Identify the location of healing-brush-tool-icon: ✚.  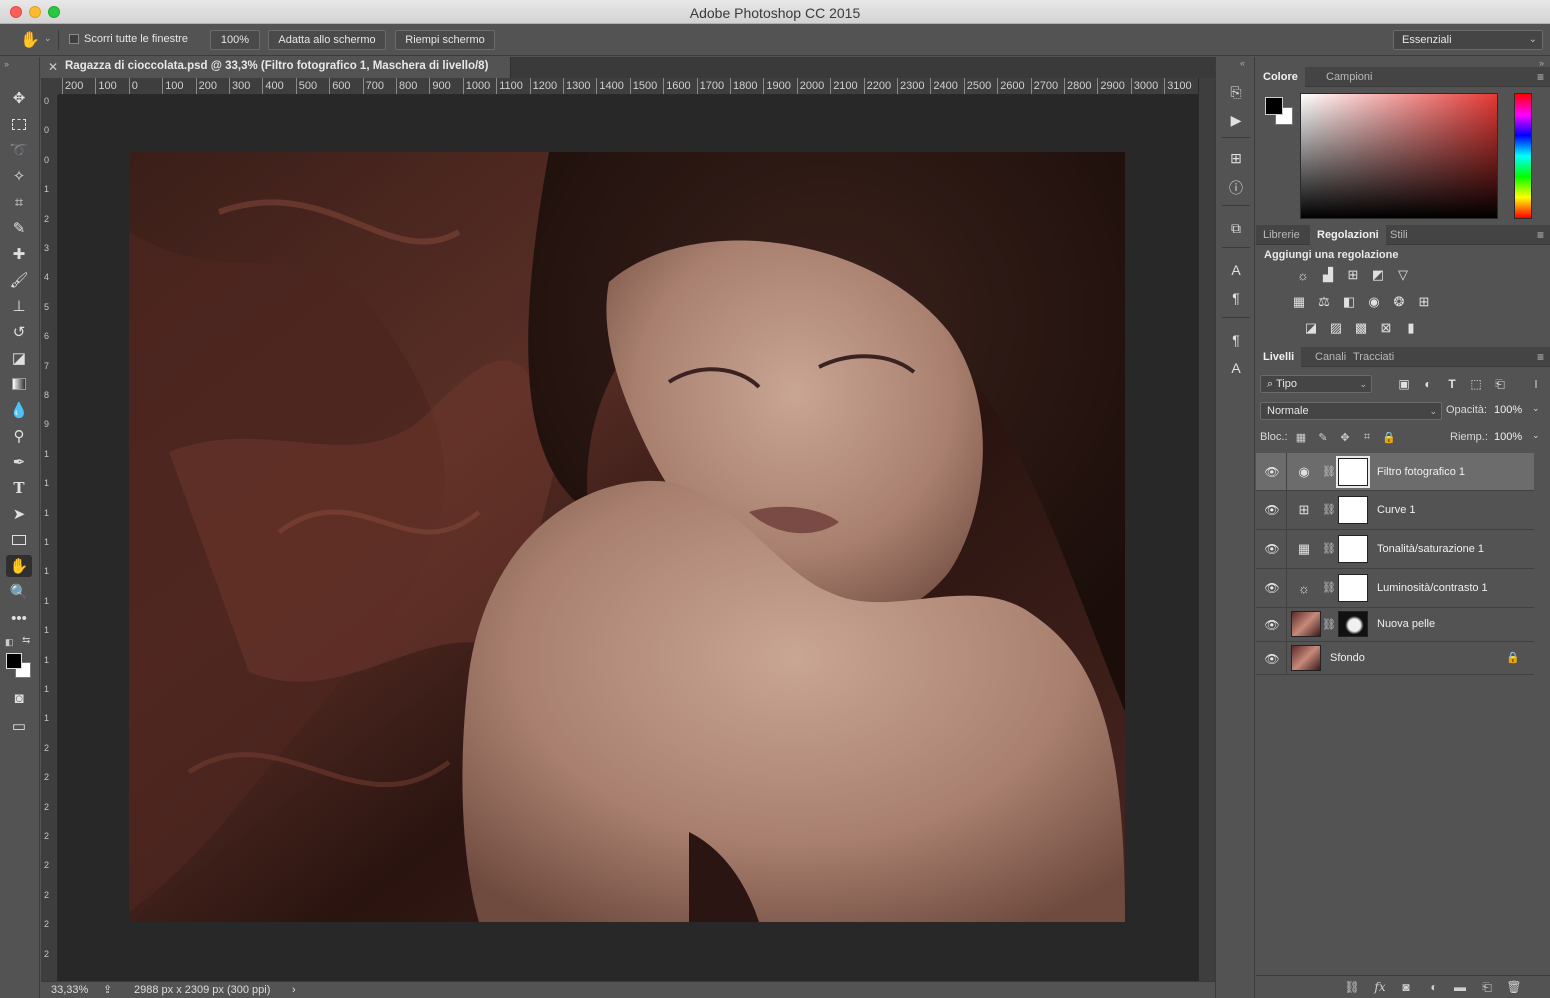
(19, 254).